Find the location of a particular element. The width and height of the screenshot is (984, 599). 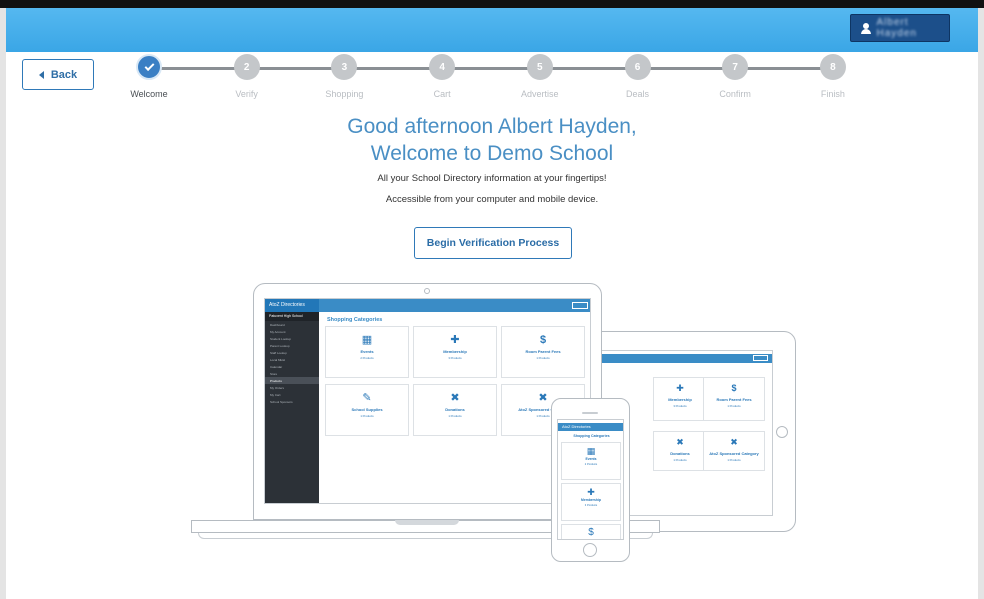

step-label: Welcome is located at coordinates (149, 94).